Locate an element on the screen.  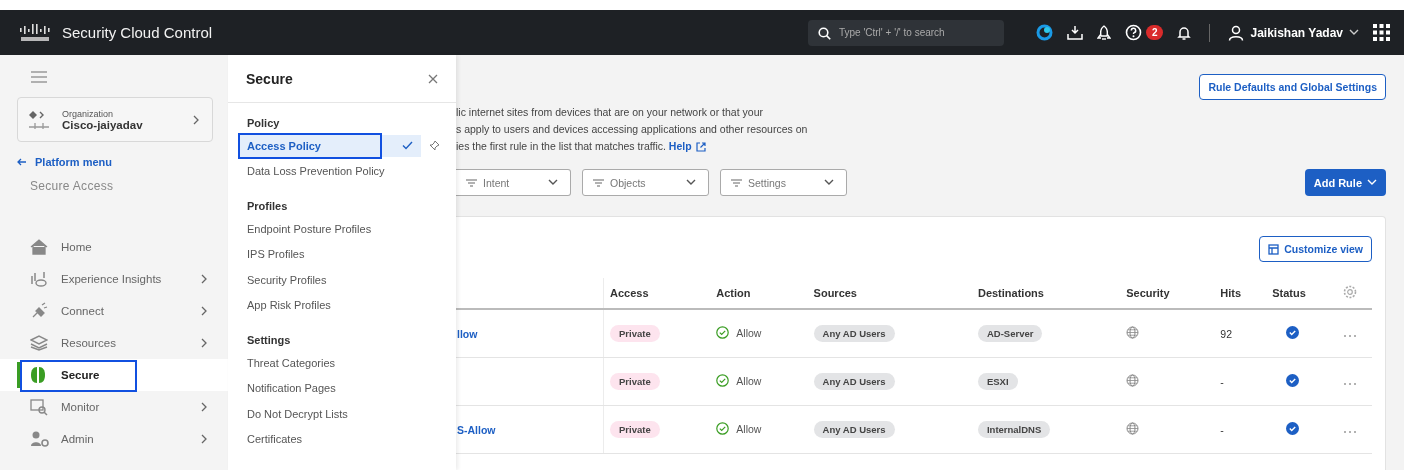
nav-item: Home is located at coordinates (114, 247).